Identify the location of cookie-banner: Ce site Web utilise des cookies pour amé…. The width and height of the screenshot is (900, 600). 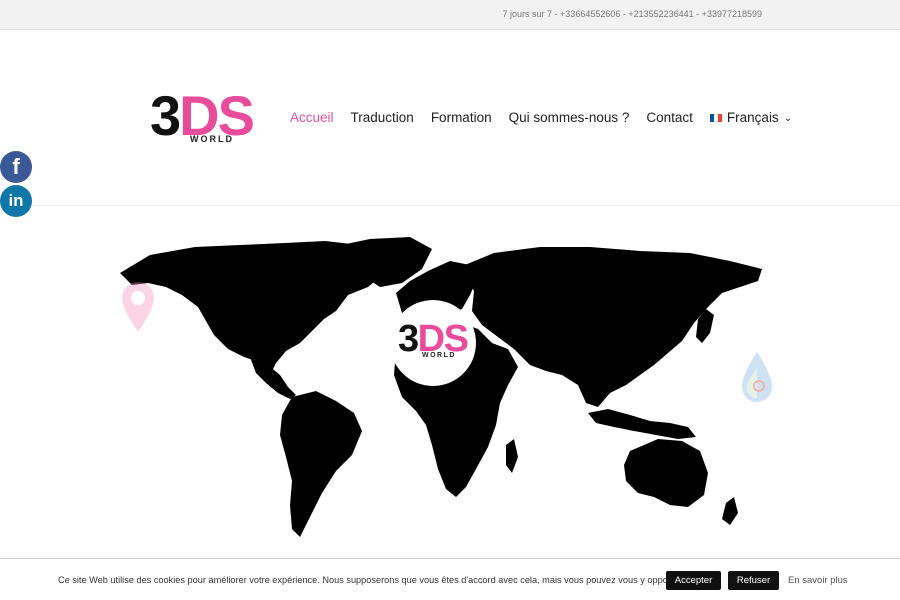
(450, 579).